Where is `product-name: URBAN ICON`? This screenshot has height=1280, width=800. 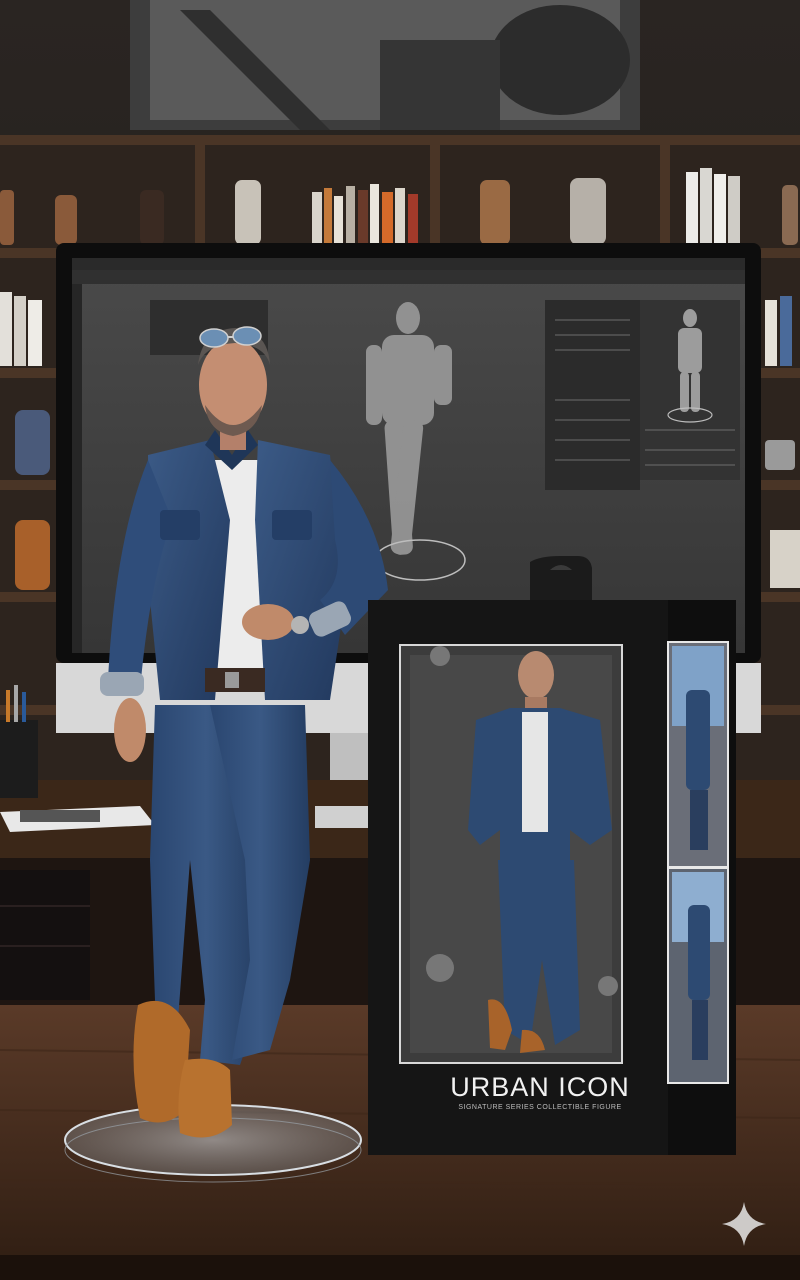 product-name: URBAN ICON is located at coordinates (540, 1087).